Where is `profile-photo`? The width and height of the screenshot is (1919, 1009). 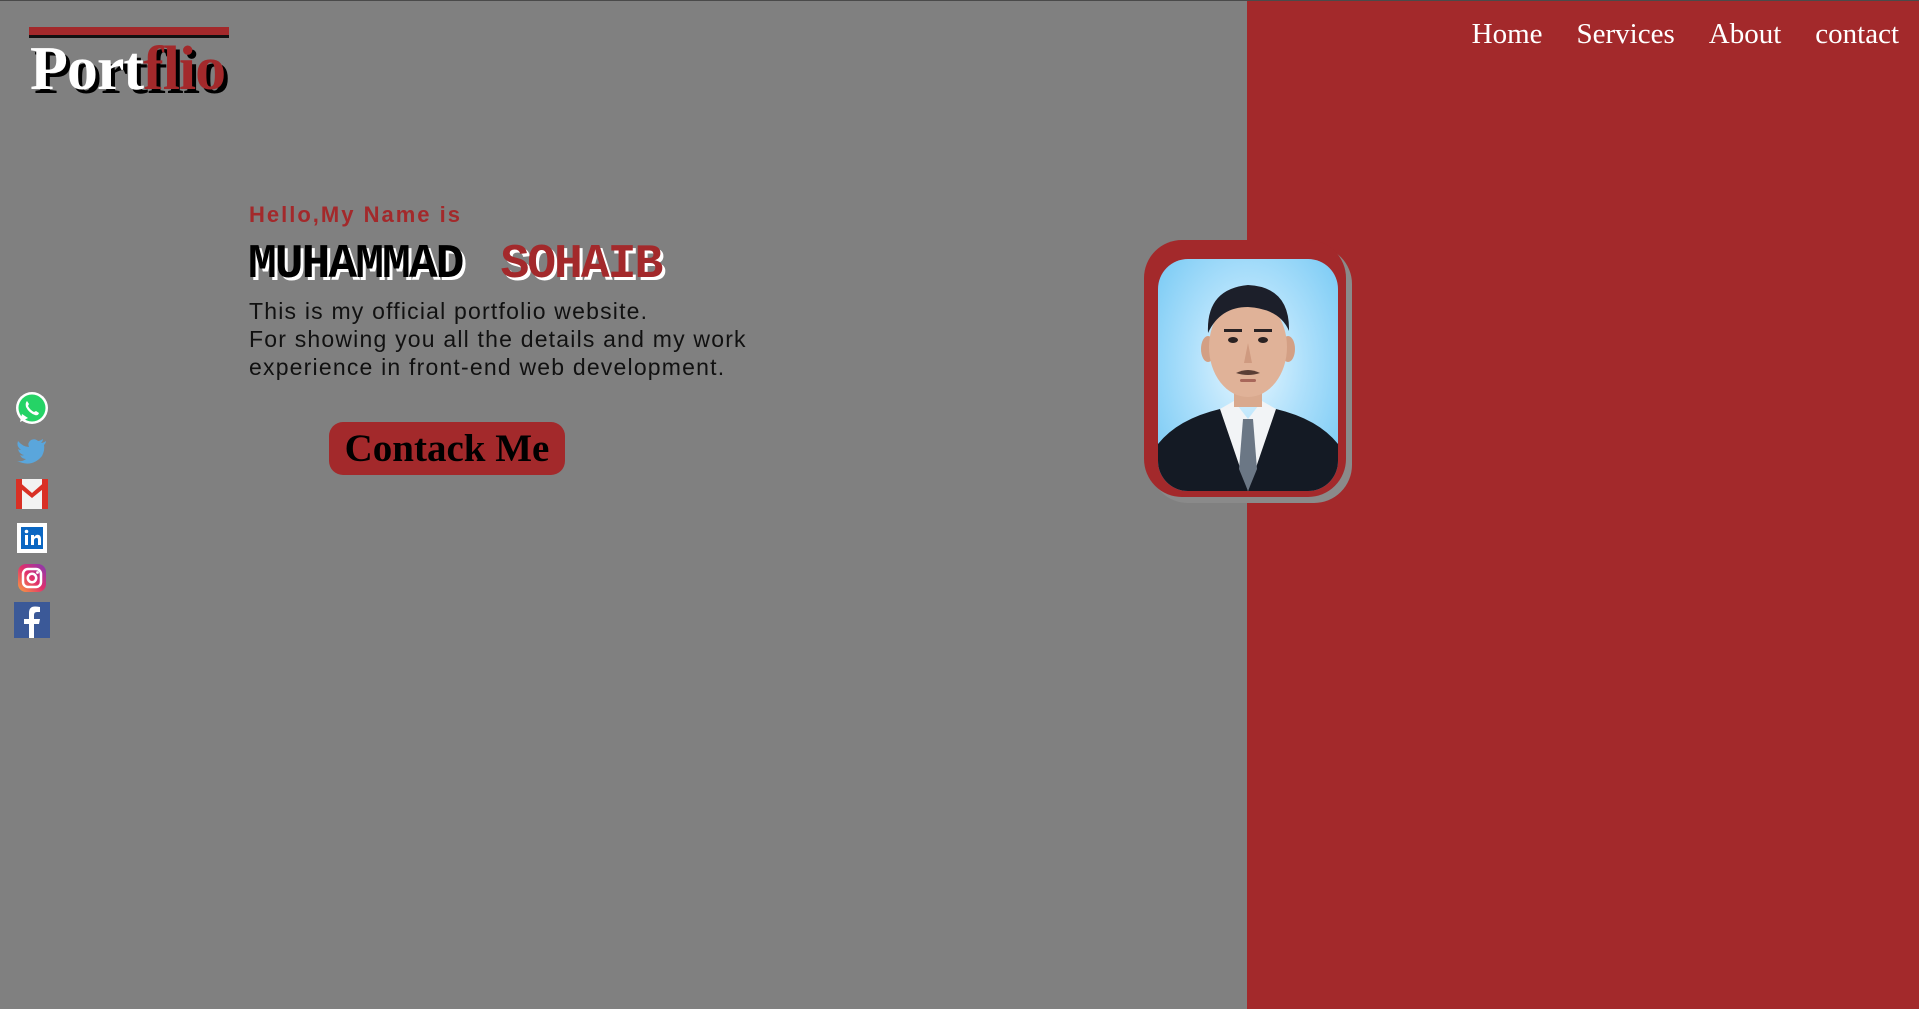
profile-photo is located at coordinates (1248, 375).